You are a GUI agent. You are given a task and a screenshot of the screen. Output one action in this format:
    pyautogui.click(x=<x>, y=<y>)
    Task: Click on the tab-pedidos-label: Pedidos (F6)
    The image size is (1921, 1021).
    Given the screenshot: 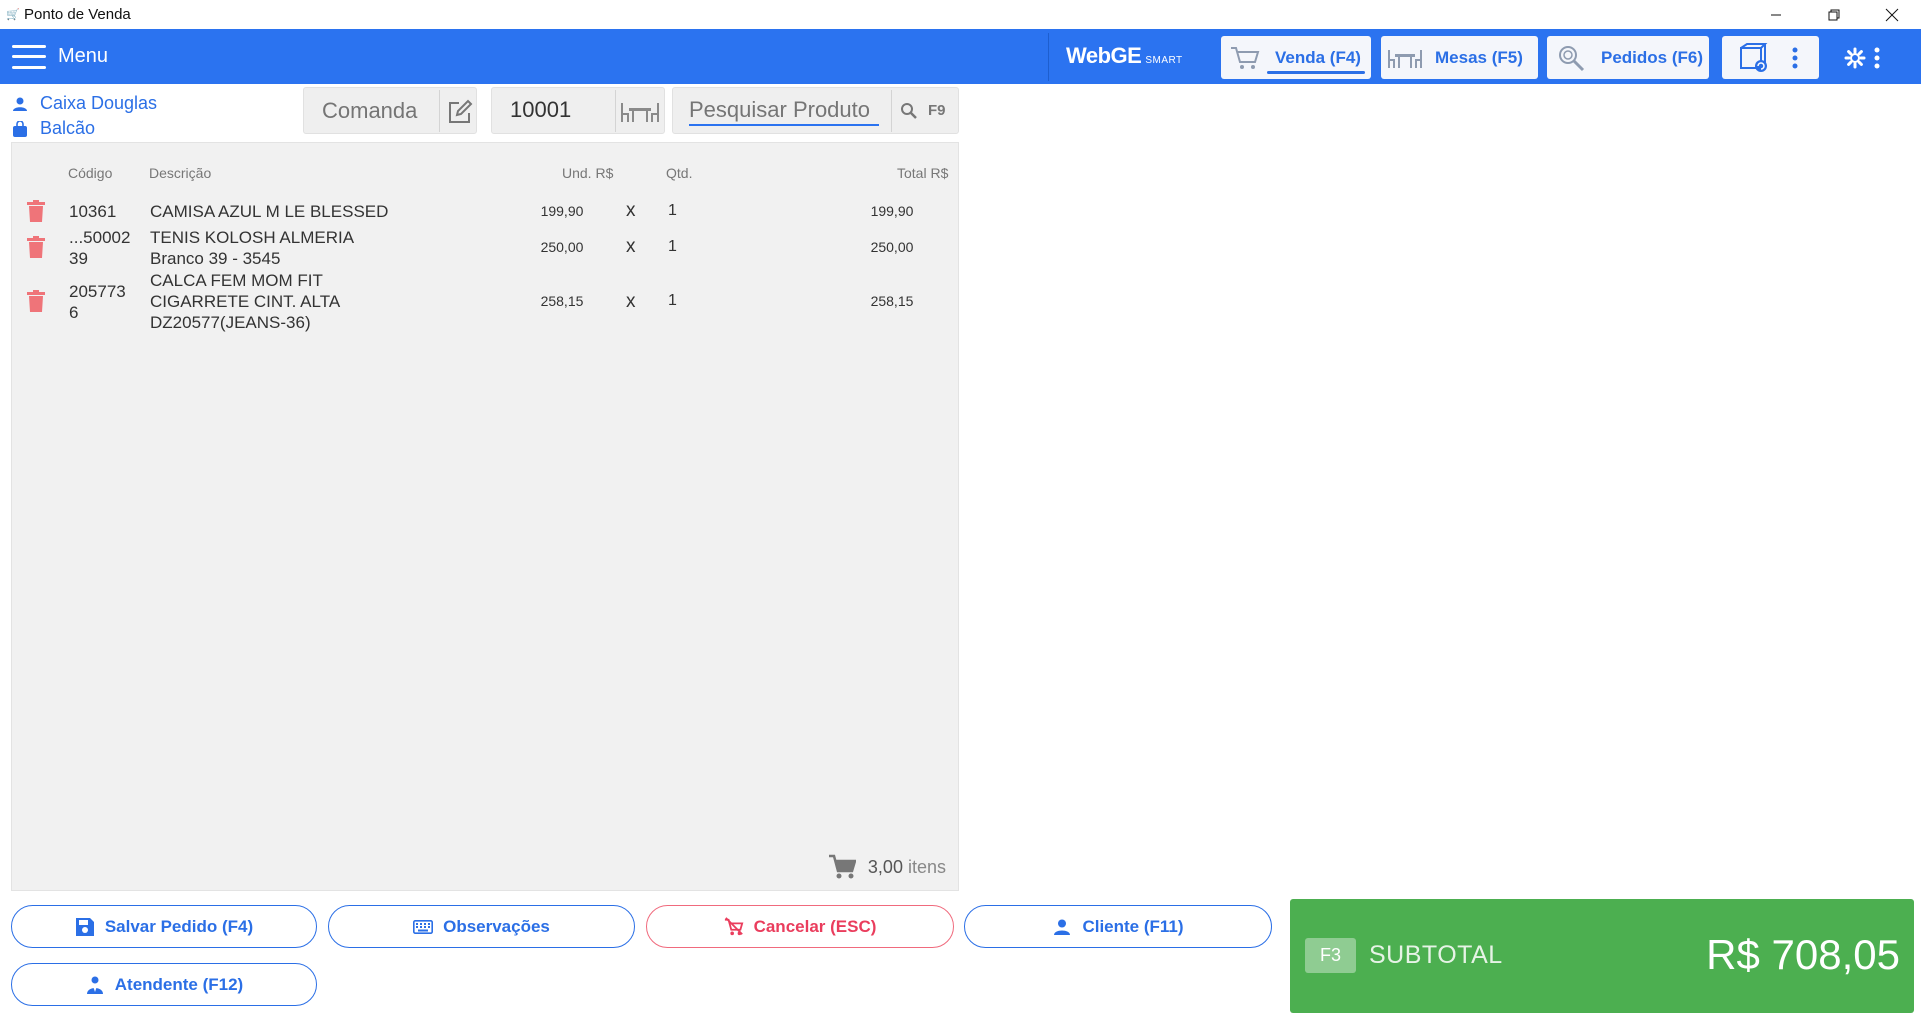 What is the action you would take?
    pyautogui.click(x=1652, y=57)
    